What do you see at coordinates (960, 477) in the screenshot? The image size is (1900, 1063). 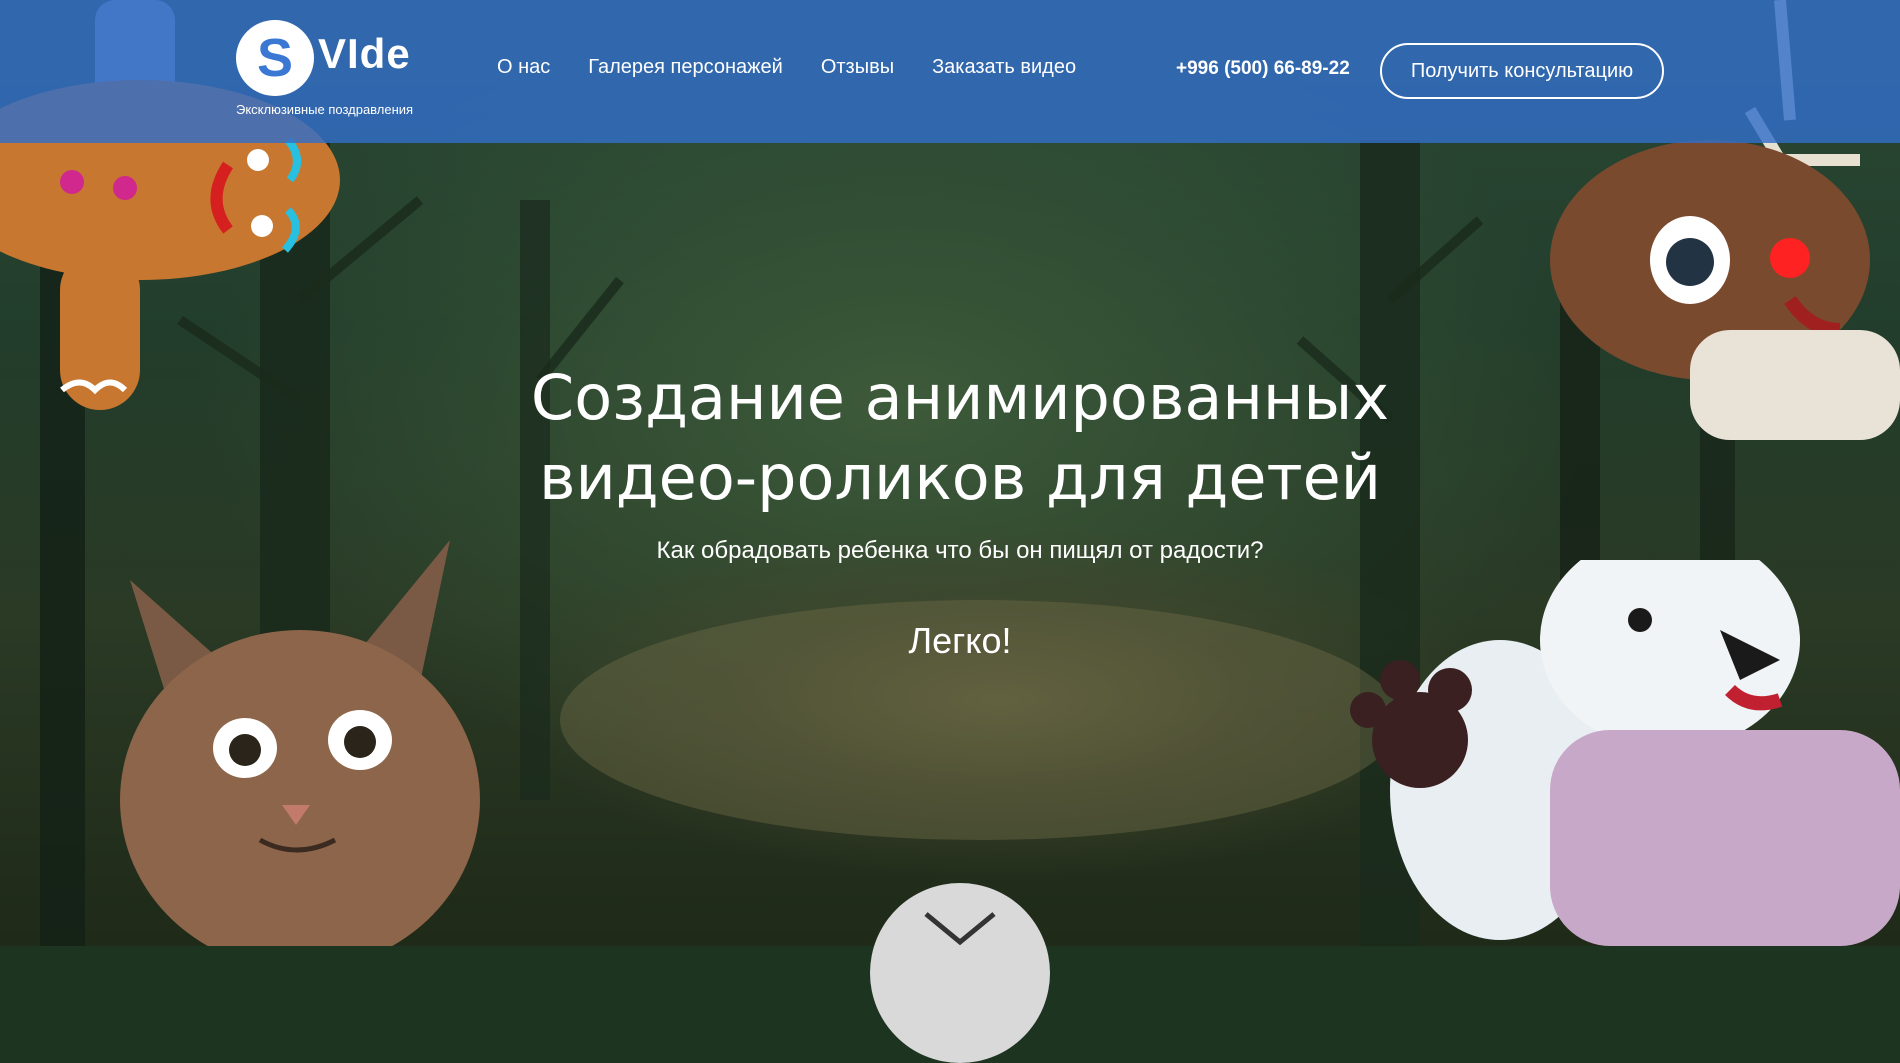 I see `hero-title-line-2: видео-роликов для детей` at bounding box center [960, 477].